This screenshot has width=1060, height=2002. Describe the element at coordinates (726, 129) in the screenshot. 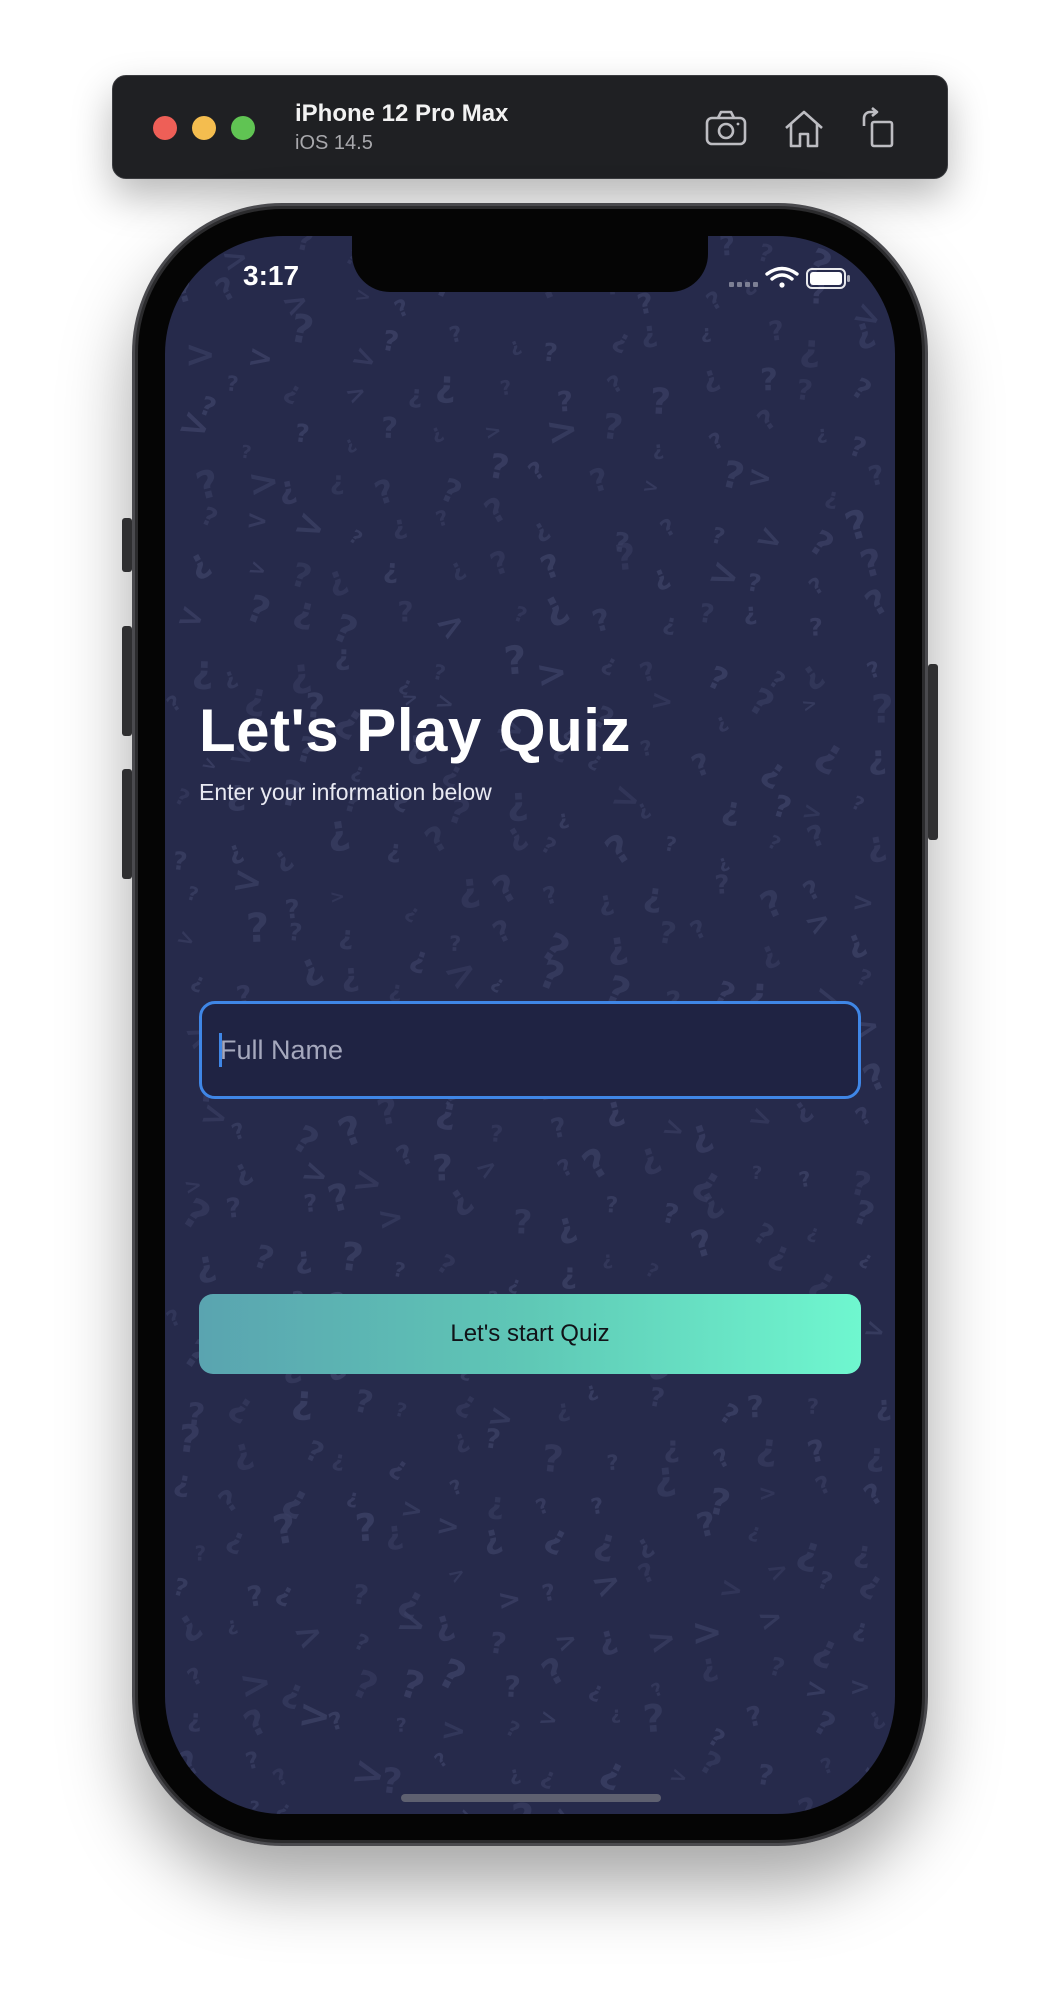

I see `screenshot-icon` at that location.